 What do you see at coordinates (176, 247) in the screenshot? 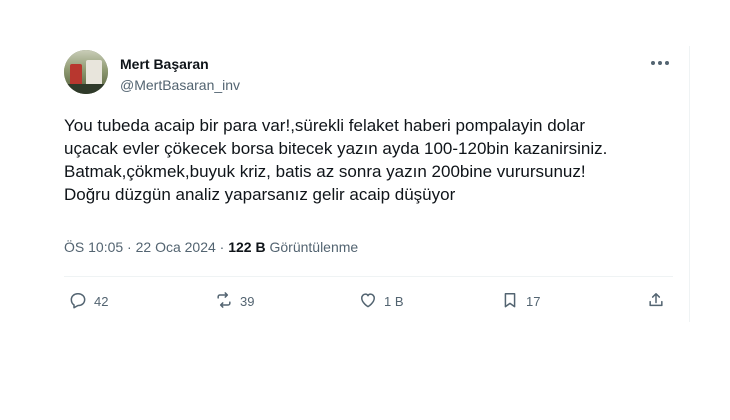
I see `tweet-date: 22 Oca 2024` at bounding box center [176, 247].